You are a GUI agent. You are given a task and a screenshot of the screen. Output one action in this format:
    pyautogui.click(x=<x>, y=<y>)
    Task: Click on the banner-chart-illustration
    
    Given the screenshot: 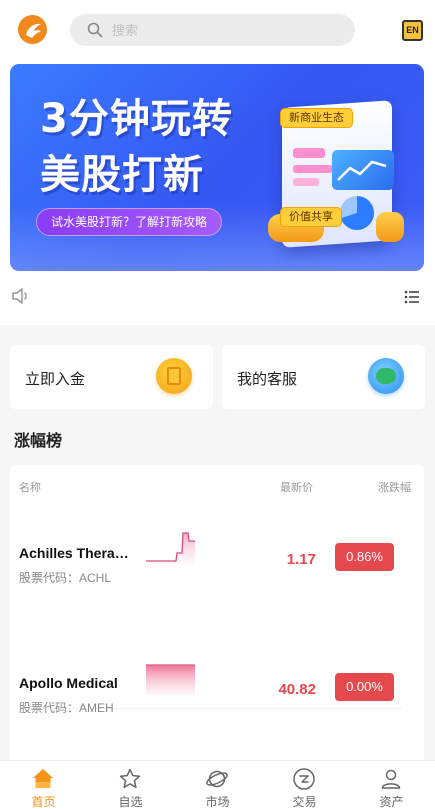 What is the action you would take?
    pyautogui.click(x=363, y=170)
    